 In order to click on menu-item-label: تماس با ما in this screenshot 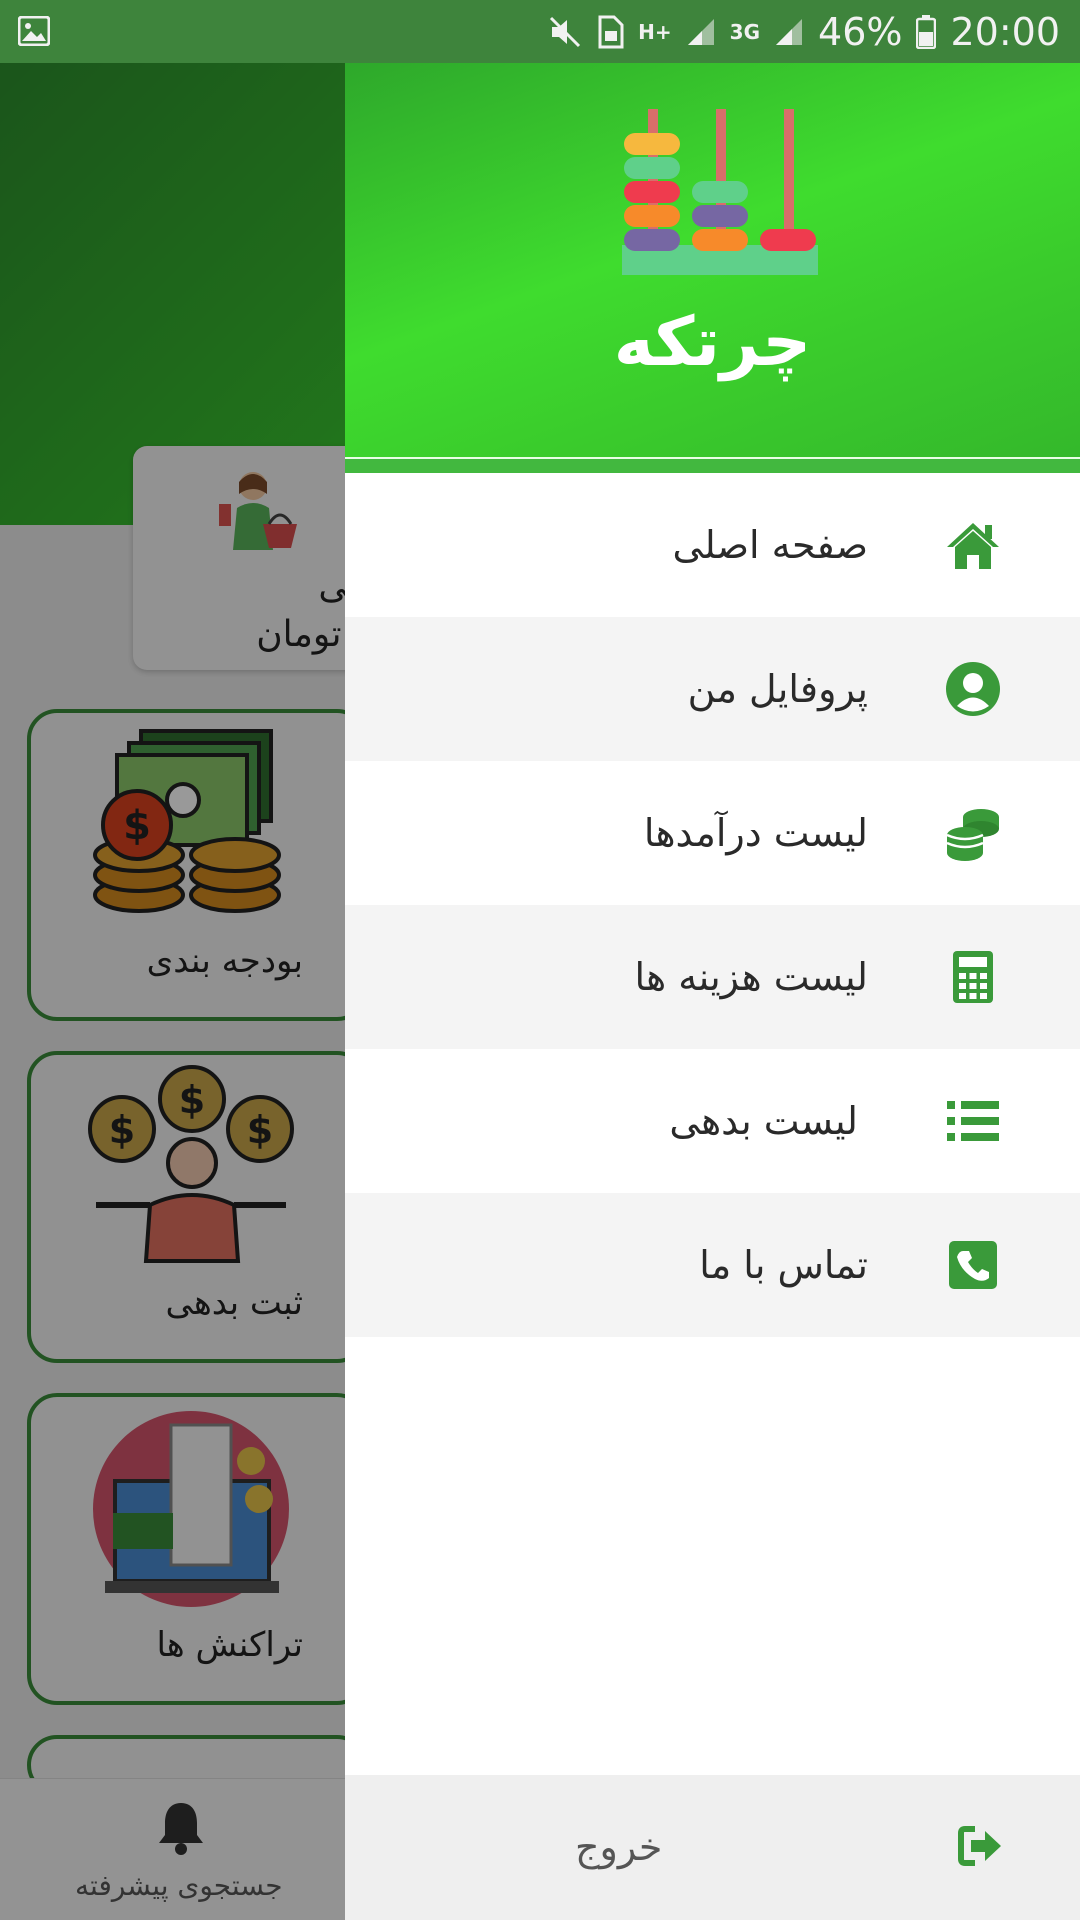, I will do `click(783, 1265)`.